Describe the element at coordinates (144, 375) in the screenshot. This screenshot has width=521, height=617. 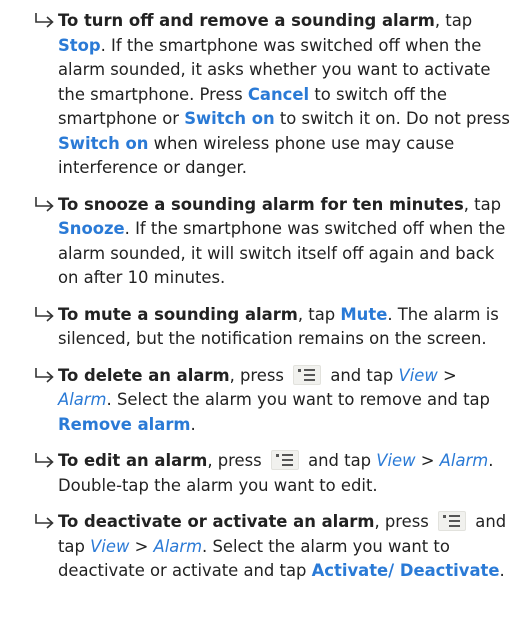
I see `instruction-heading: To delete an alarm` at that location.